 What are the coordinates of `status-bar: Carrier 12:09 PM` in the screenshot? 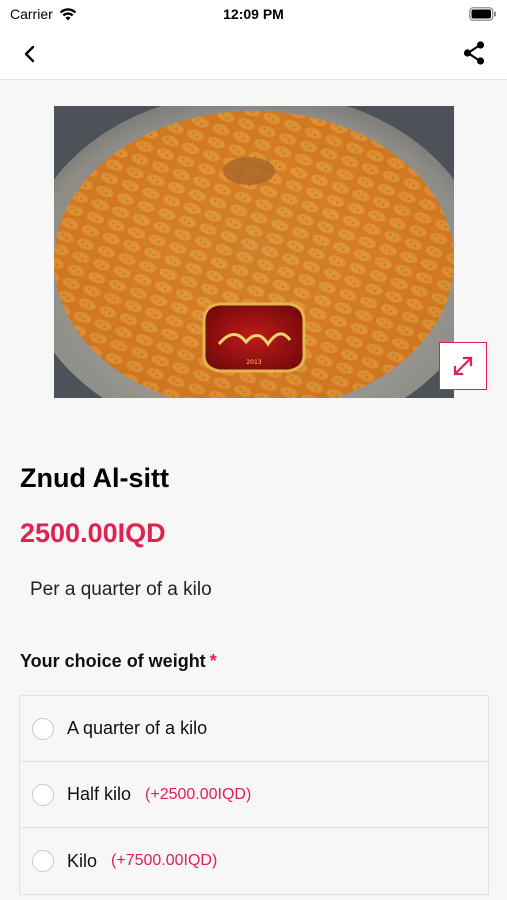 It's located at (253, 14).